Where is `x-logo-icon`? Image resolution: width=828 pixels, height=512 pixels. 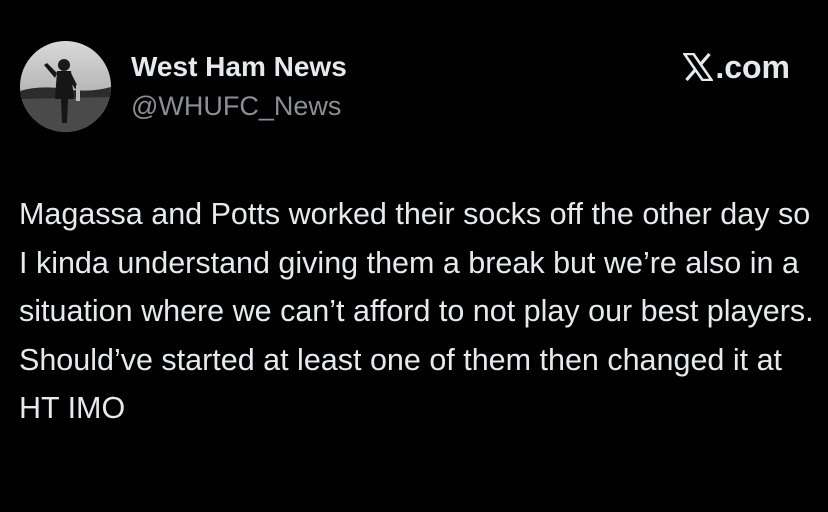
x-logo-icon is located at coordinates (698, 67).